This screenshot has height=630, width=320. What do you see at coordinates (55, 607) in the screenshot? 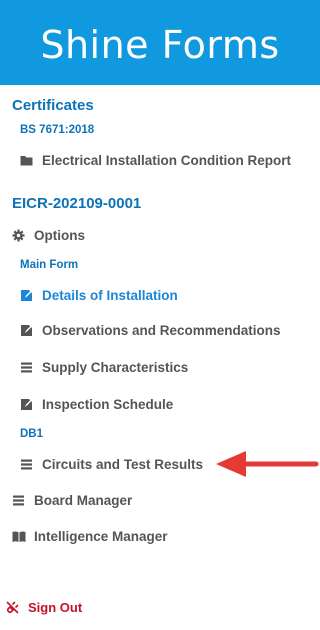
I see `sign-out-label: Sign Out` at bounding box center [55, 607].